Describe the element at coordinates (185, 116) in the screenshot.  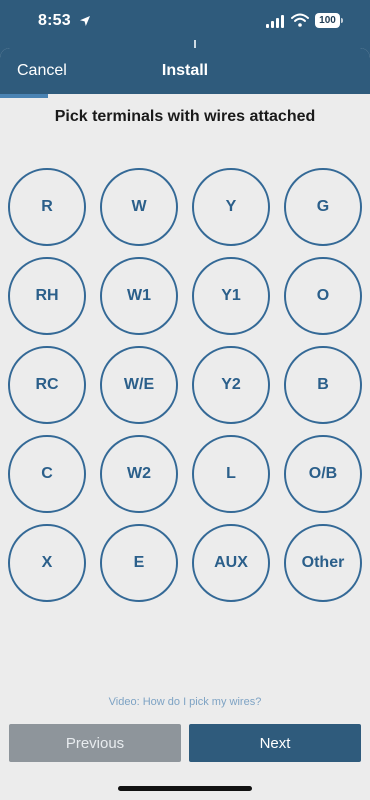
I see `page-heading: Pick terminals with wires attached` at that location.